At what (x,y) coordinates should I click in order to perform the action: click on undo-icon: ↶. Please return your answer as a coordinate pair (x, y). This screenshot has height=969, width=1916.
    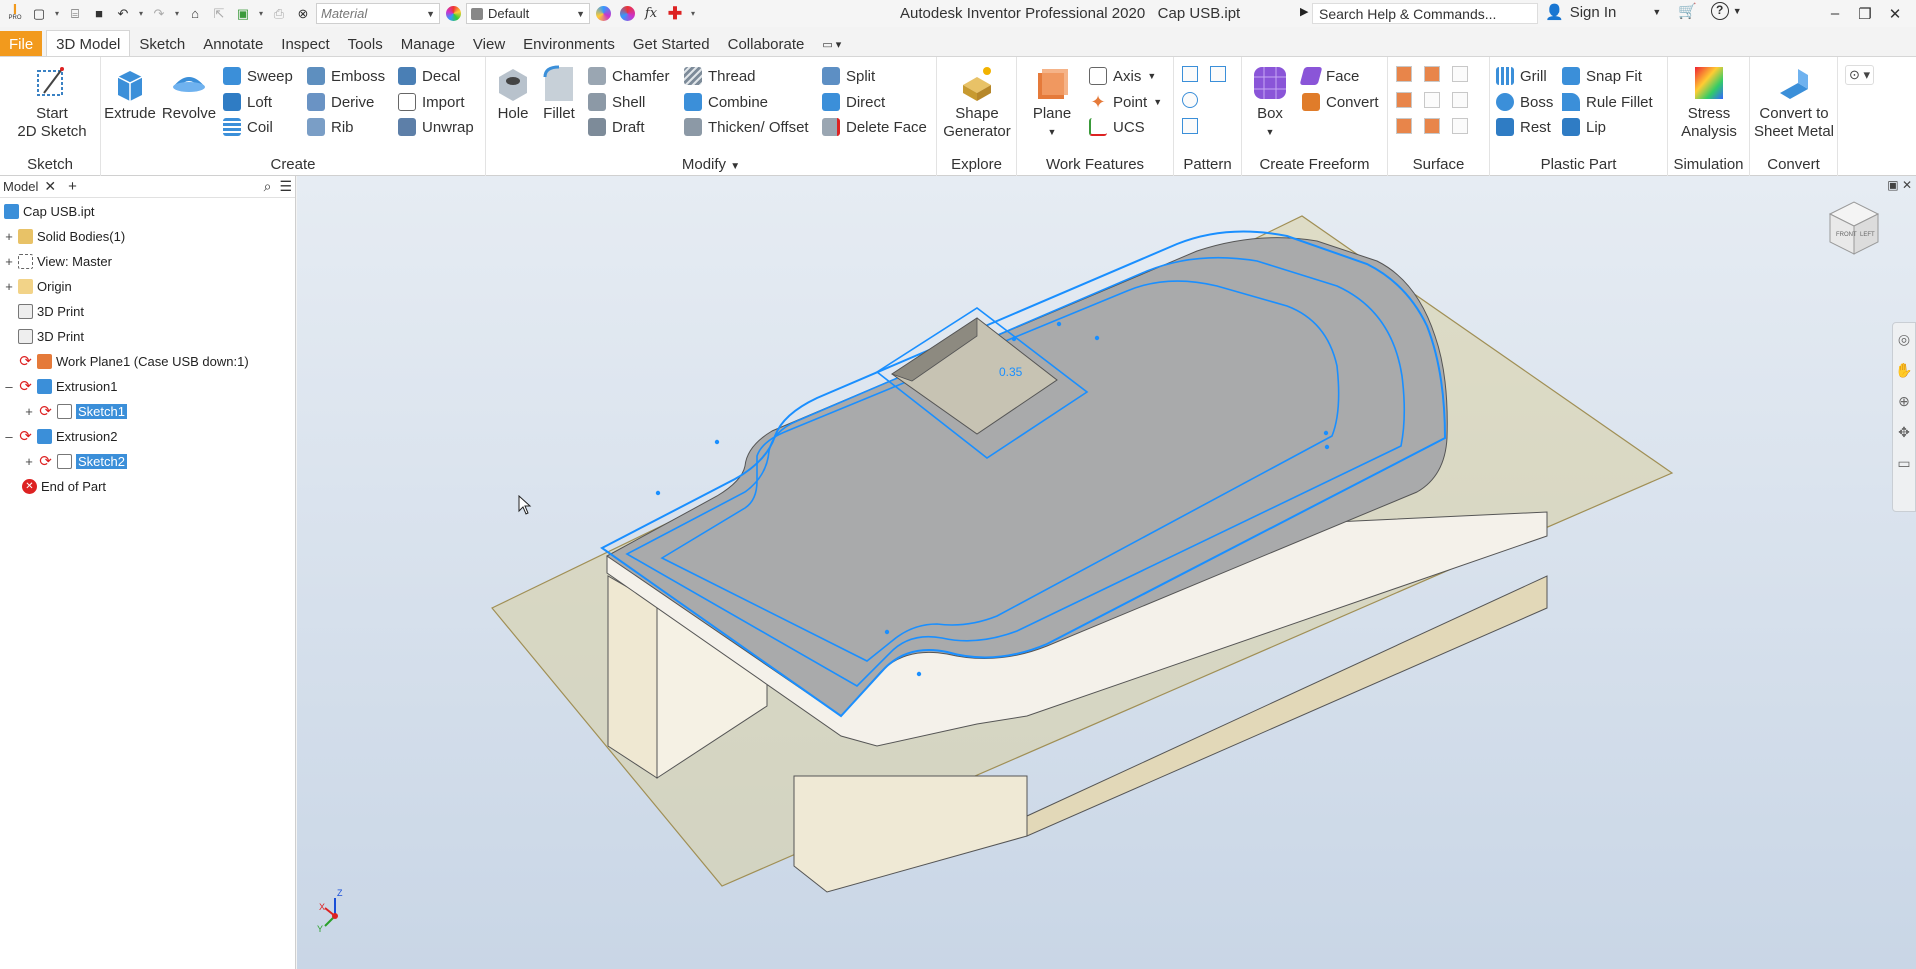
    Looking at the image, I should click on (123, 14).